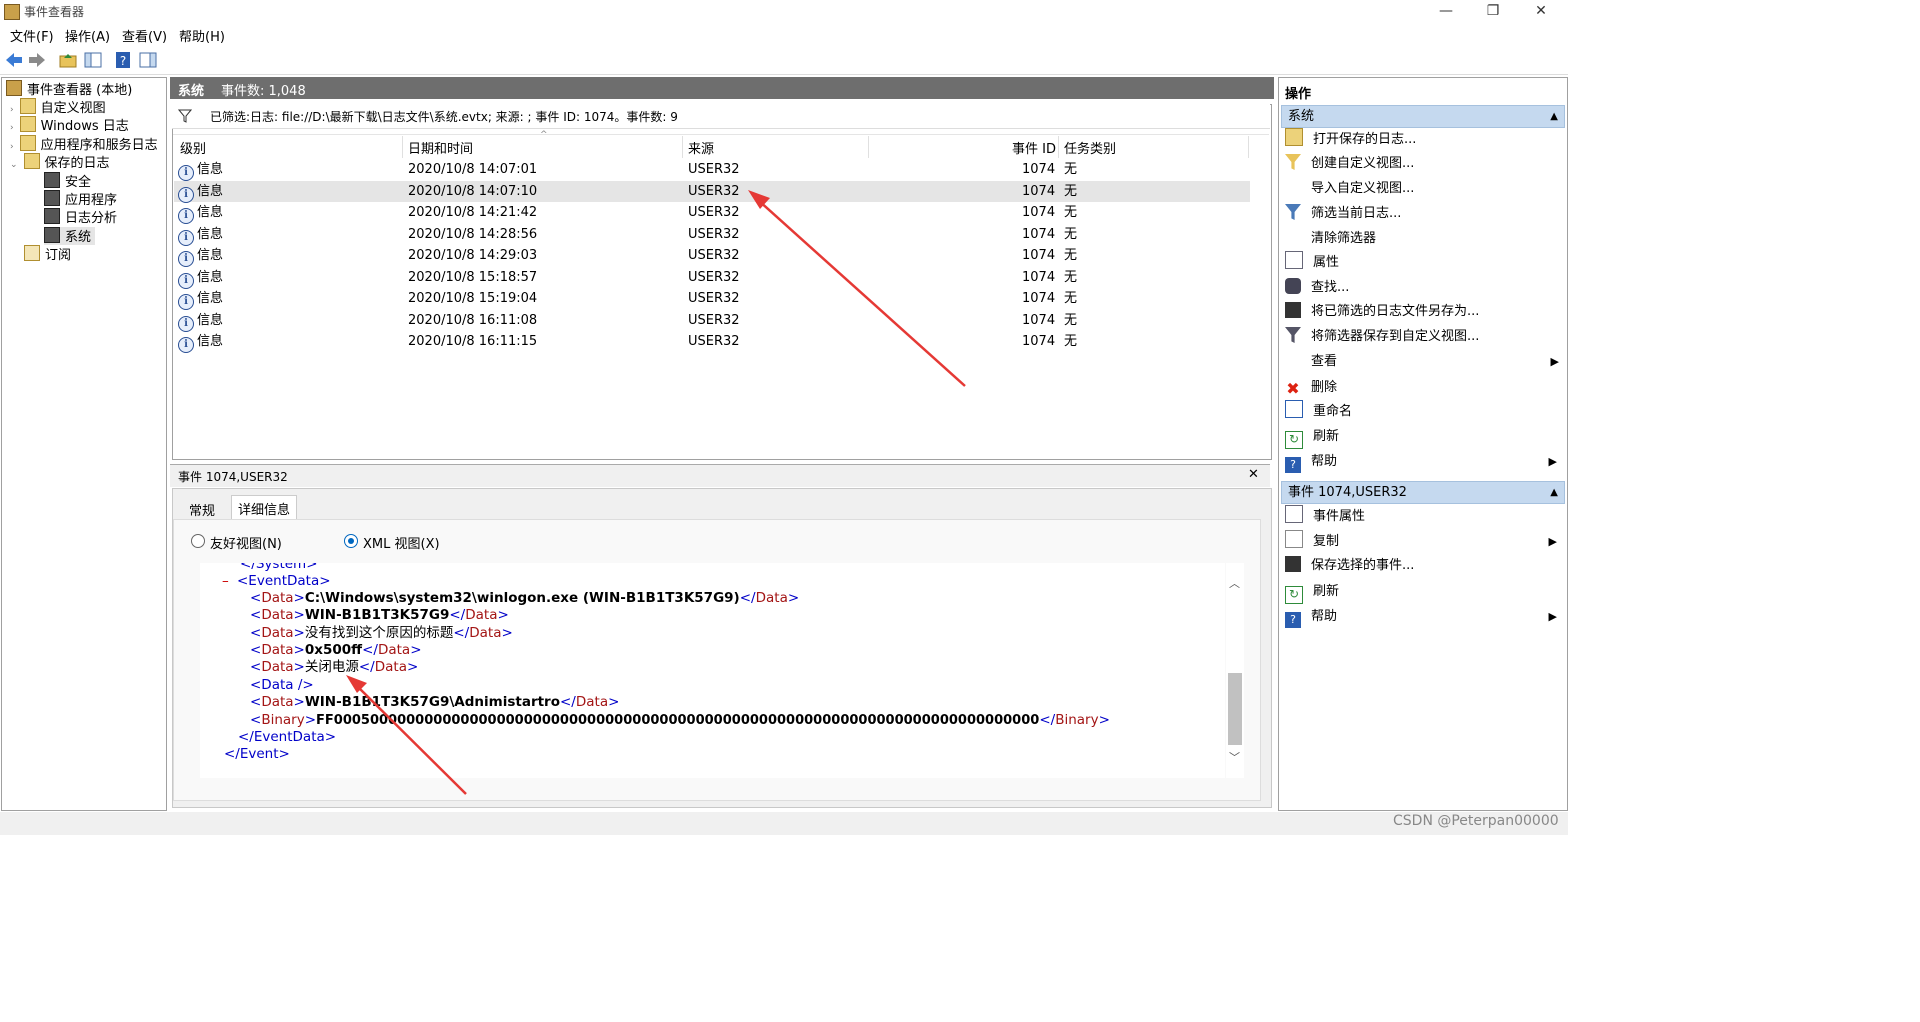  Describe the element at coordinates (712, 321) in the screenshot. I see `table-row: i 信息 2020/10/8 16:11:08 USER32 1074 无` at that location.